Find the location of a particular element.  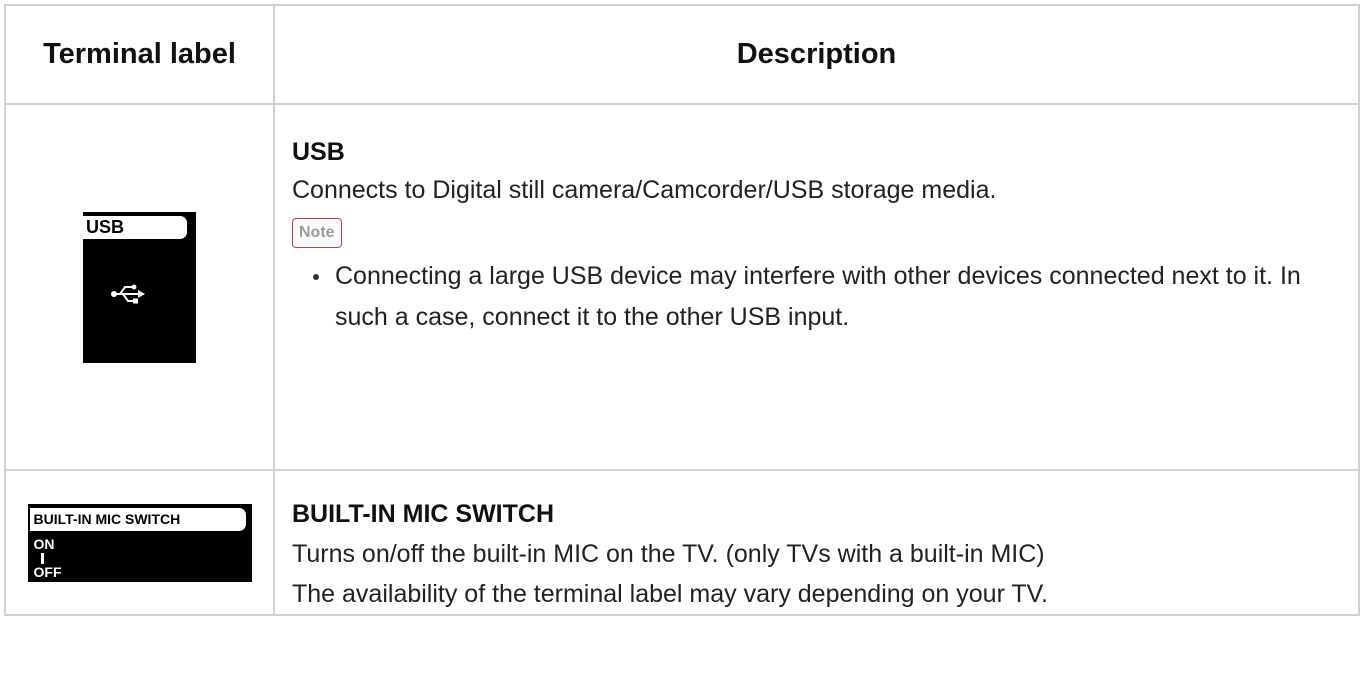

mic-switch-terminal-label-image: BUILT-IN MIC SWITCH ON OFF is located at coordinates (139, 542).